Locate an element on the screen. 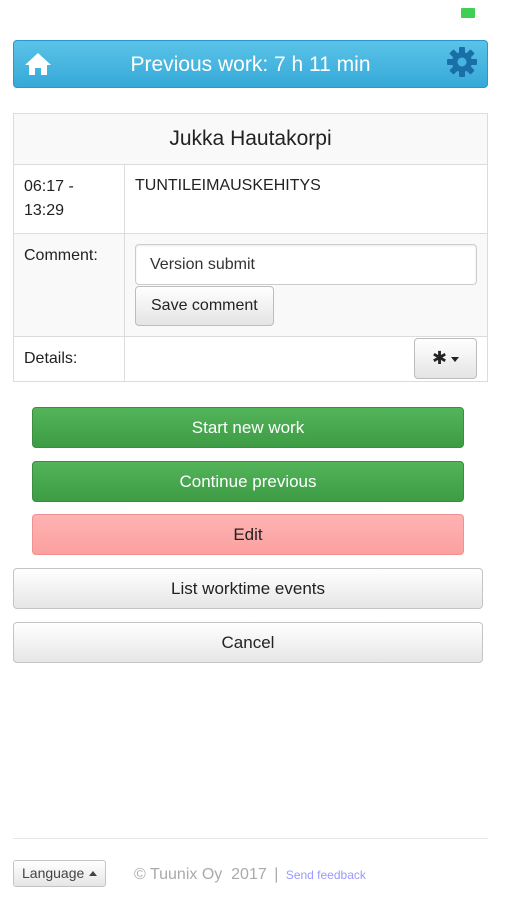  chevron-down-icon is located at coordinates (455, 359).